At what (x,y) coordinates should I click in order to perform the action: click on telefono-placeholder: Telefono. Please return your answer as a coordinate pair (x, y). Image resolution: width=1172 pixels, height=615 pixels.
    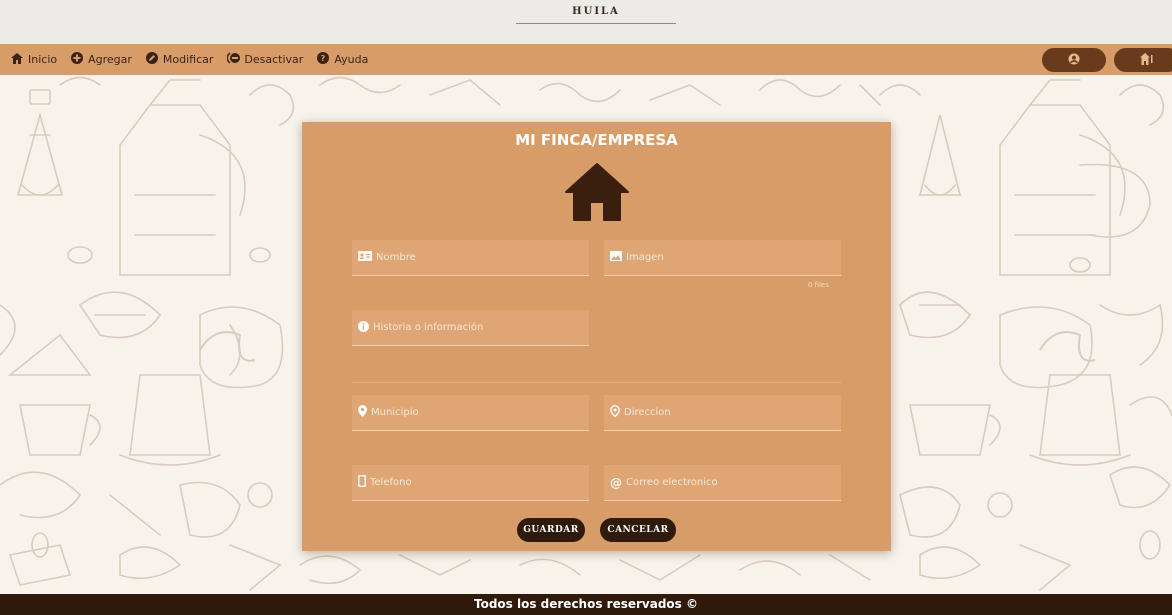
    Looking at the image, I should click on (391, 482).